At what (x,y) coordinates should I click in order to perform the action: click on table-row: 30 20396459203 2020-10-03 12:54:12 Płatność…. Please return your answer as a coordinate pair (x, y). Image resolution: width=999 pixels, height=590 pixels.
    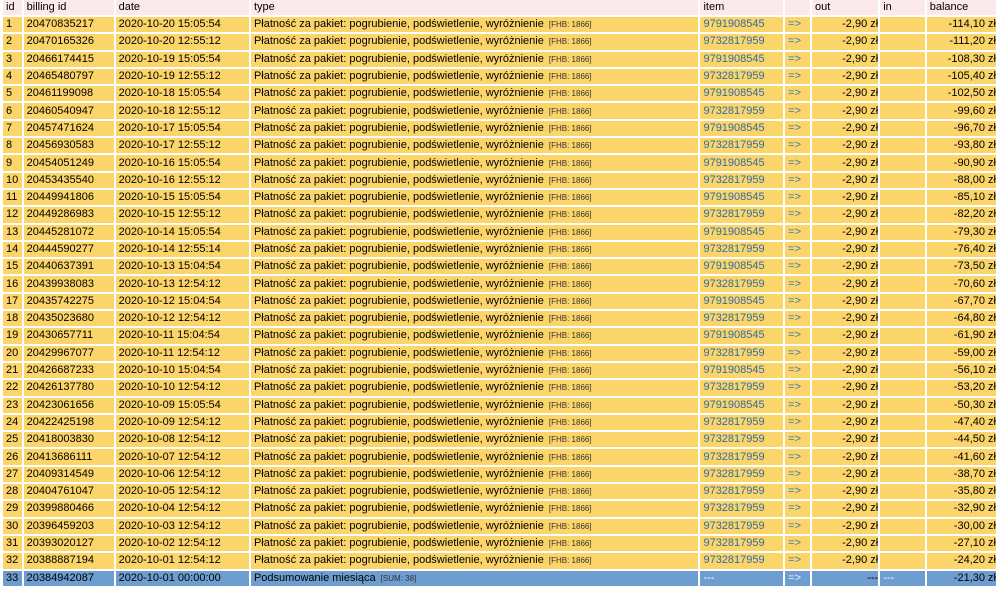
    Looking at the image, I should click on (499, 527).